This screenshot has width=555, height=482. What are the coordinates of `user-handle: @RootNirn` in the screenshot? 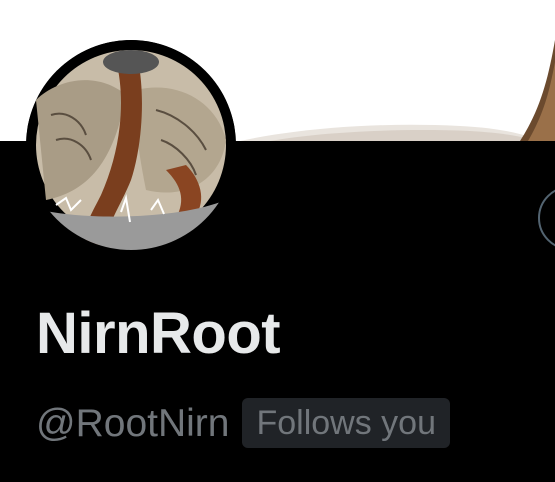 It's located at (133, 423).